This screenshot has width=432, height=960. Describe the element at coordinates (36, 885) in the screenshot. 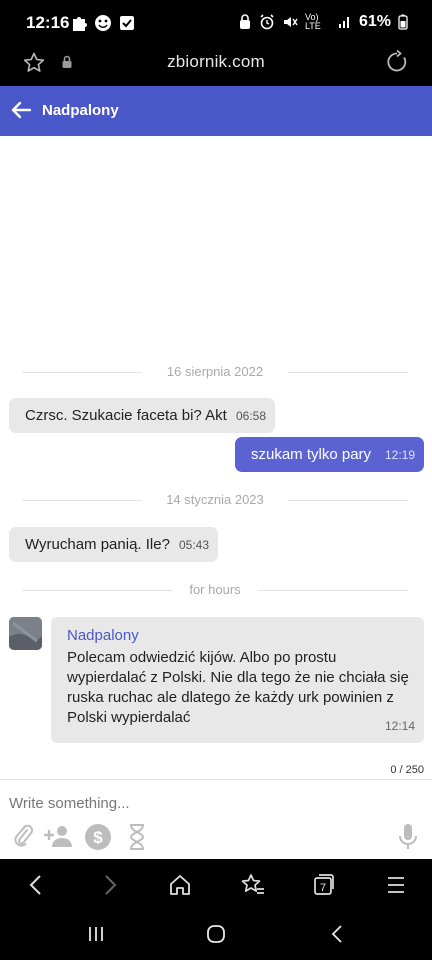

I see `browser-back-icon` at that location.